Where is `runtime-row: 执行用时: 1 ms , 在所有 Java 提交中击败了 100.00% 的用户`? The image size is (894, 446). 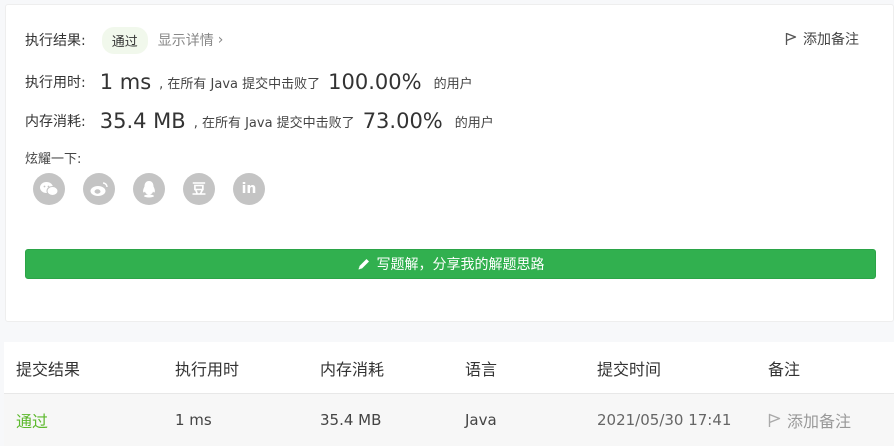
runtime-row: 执行用时: 1 ms , 在所有 Java 提交中击败了 100.00% 的用户 is located at coordinates (249, 82).